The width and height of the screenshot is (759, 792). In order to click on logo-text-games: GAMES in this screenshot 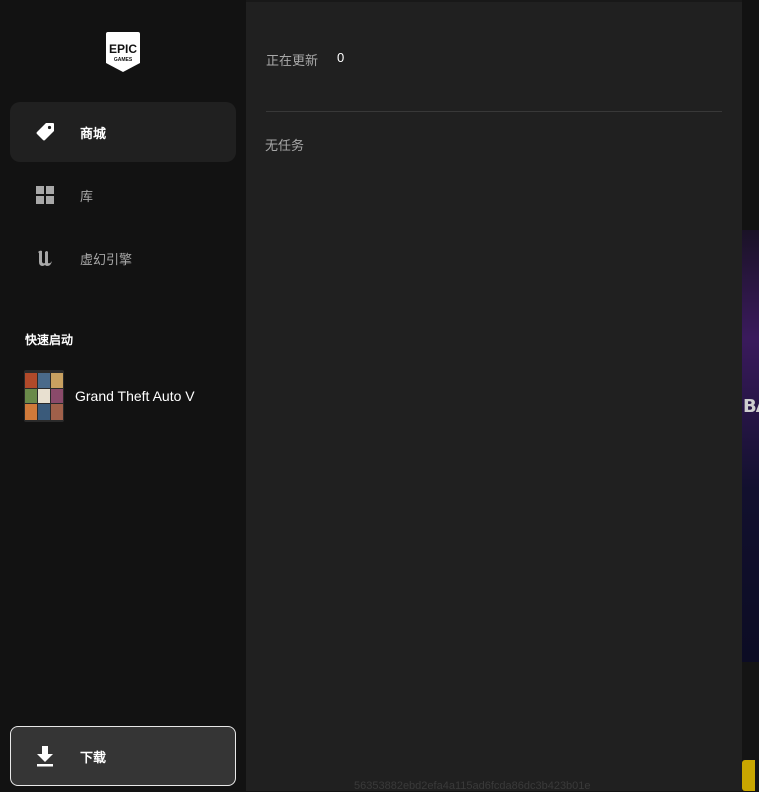, I will do `click(123, 60)`.